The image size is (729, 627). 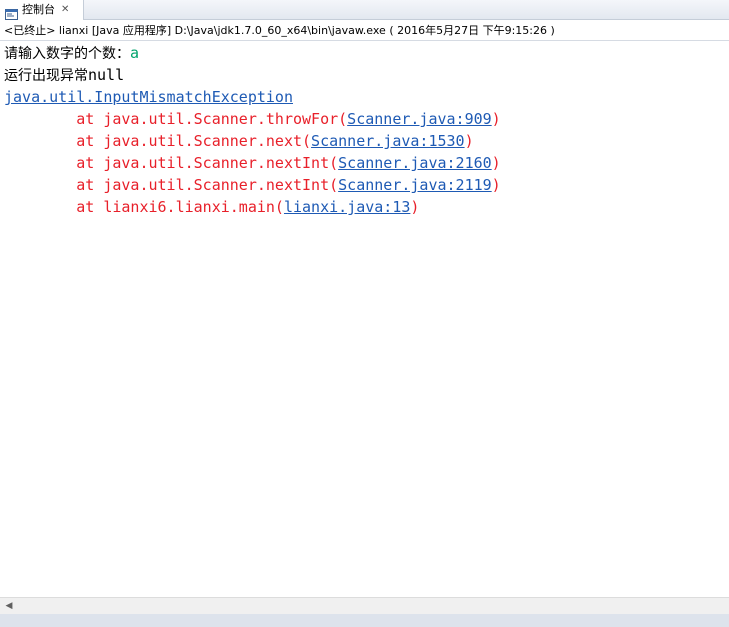 What do you see at coordinates (106, 75) in the screenshot?
I see `error-message-suffix: null` at bounding box center [106, 75].